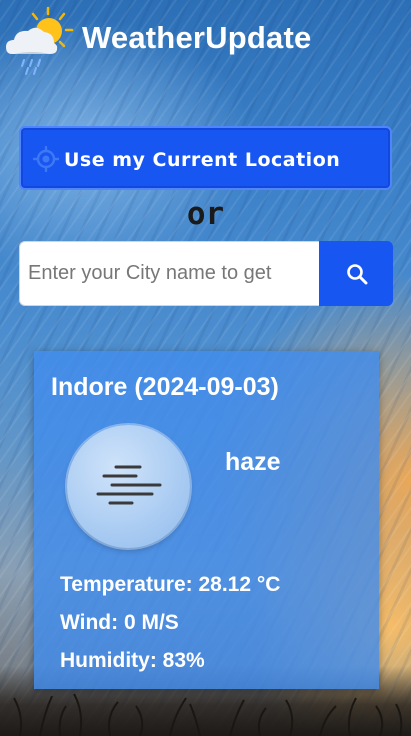  What do you see at coordinates (132, 660) in the screenshot?
I see `humidity-reading: Humidity: 83%` at bounding box center [132, 660].